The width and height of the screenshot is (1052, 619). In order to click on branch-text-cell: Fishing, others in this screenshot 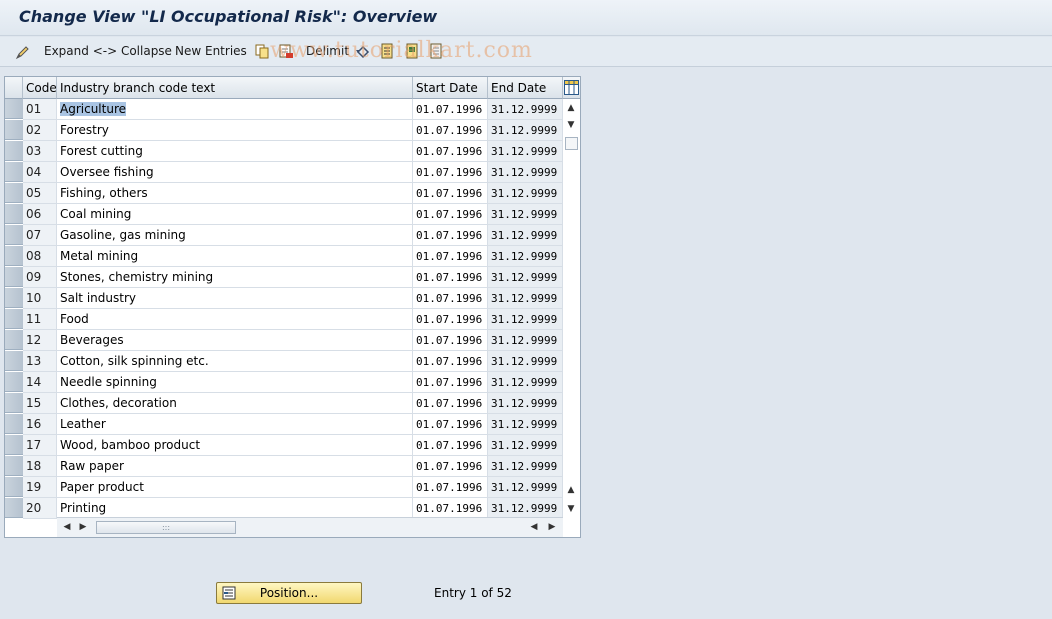, I will do `click(235, 193)`.